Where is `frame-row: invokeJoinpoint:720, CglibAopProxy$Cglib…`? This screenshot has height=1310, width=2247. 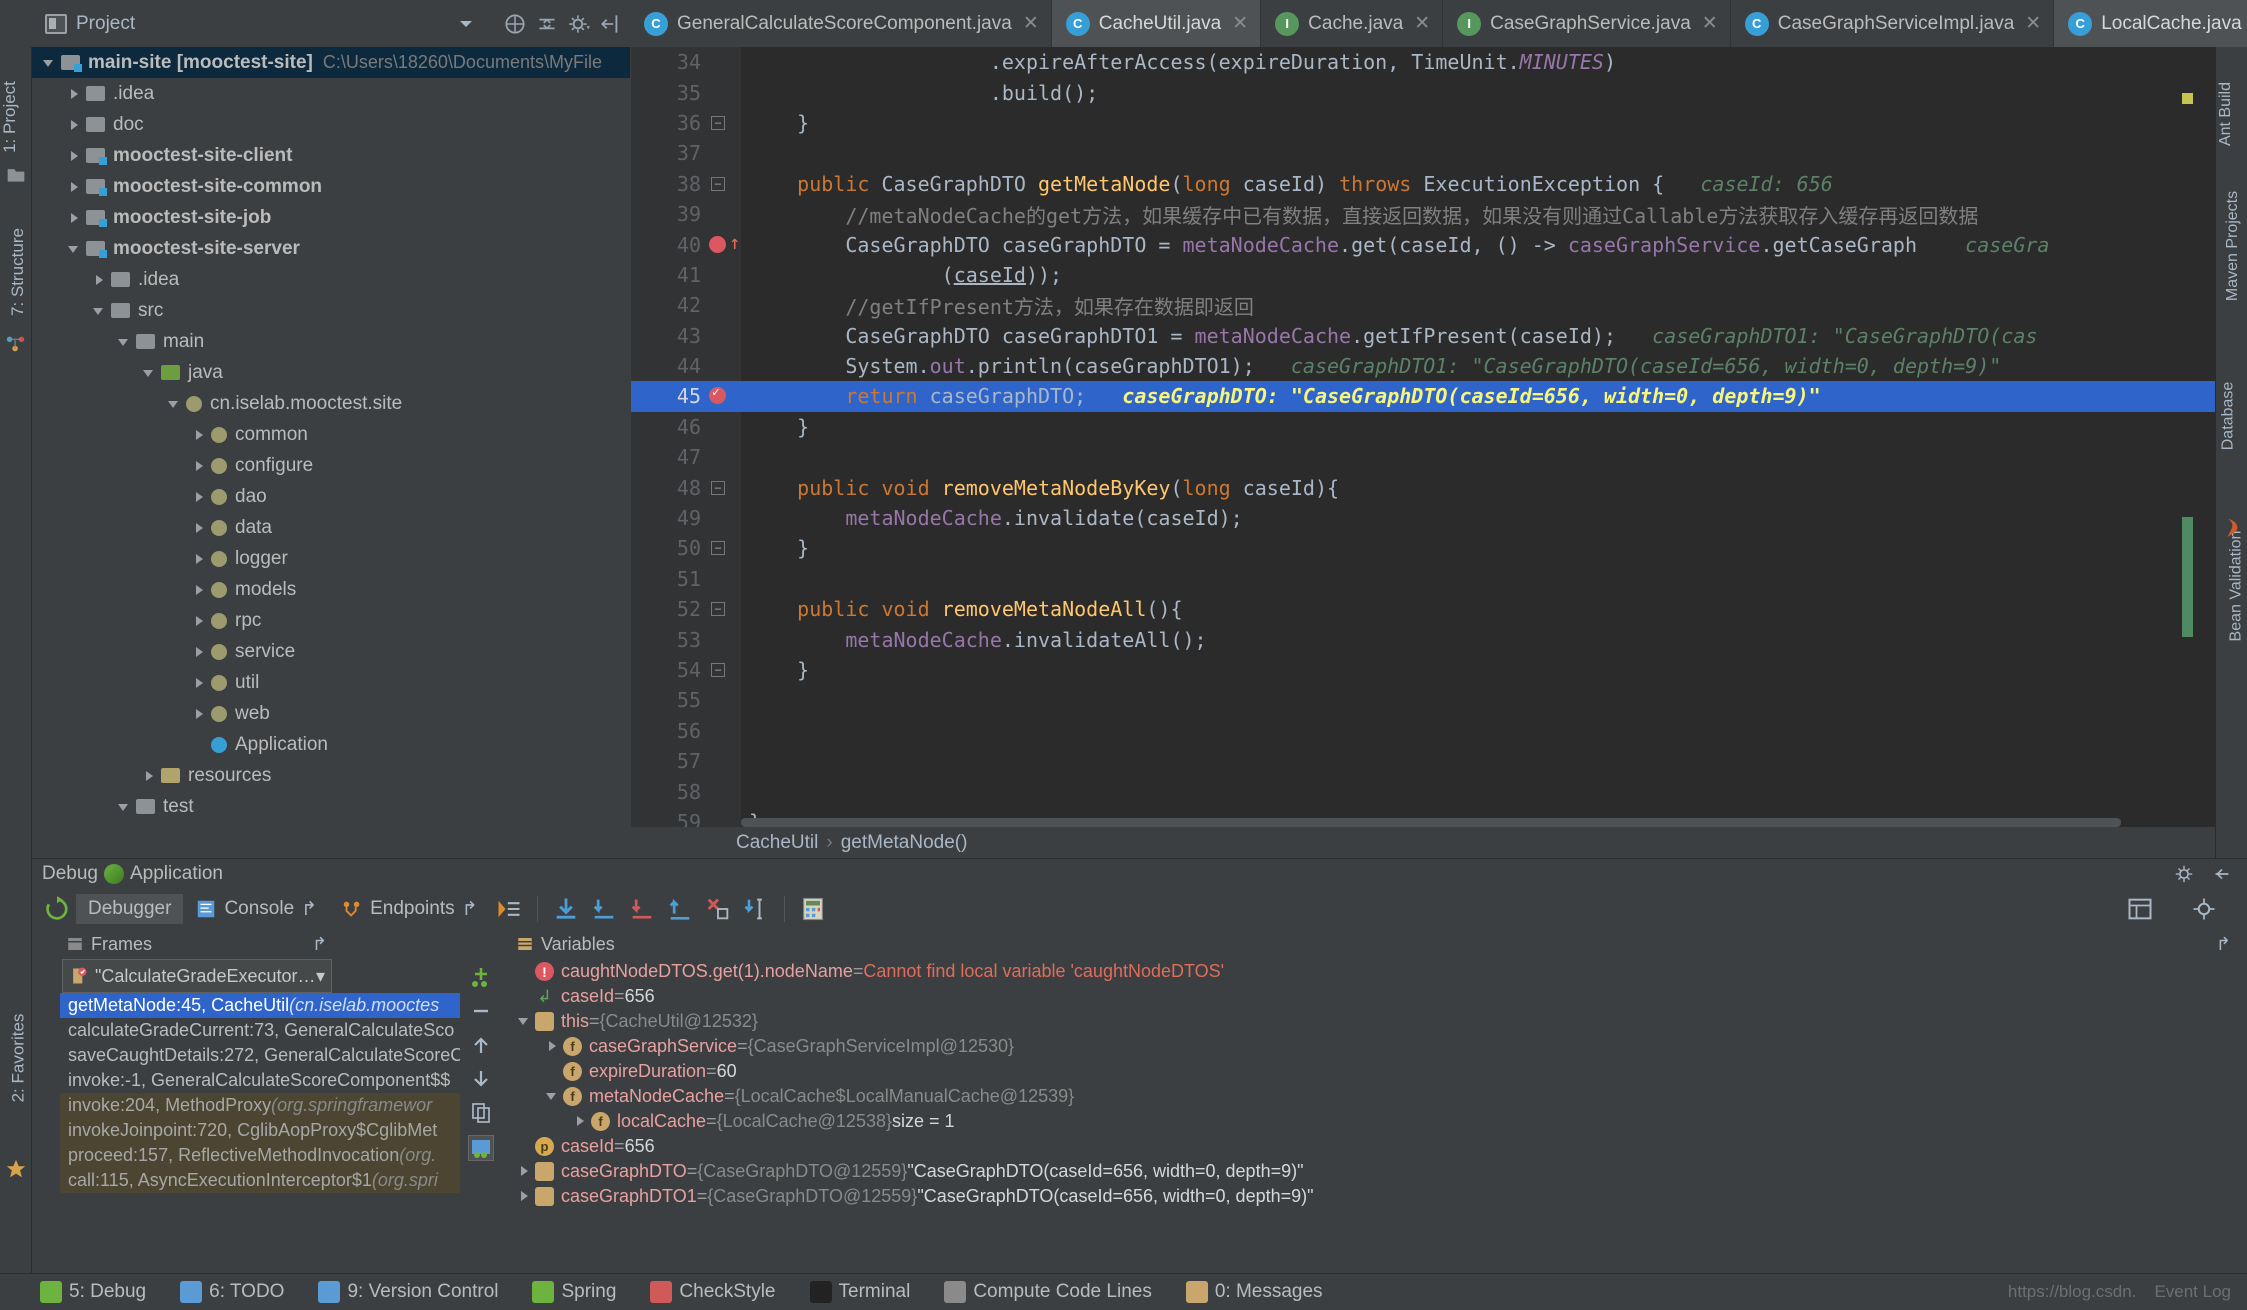 frame-row: invokeJoinpoint:720, CglibAopProxy$Cglib… is located at coordinates (281, 1130).